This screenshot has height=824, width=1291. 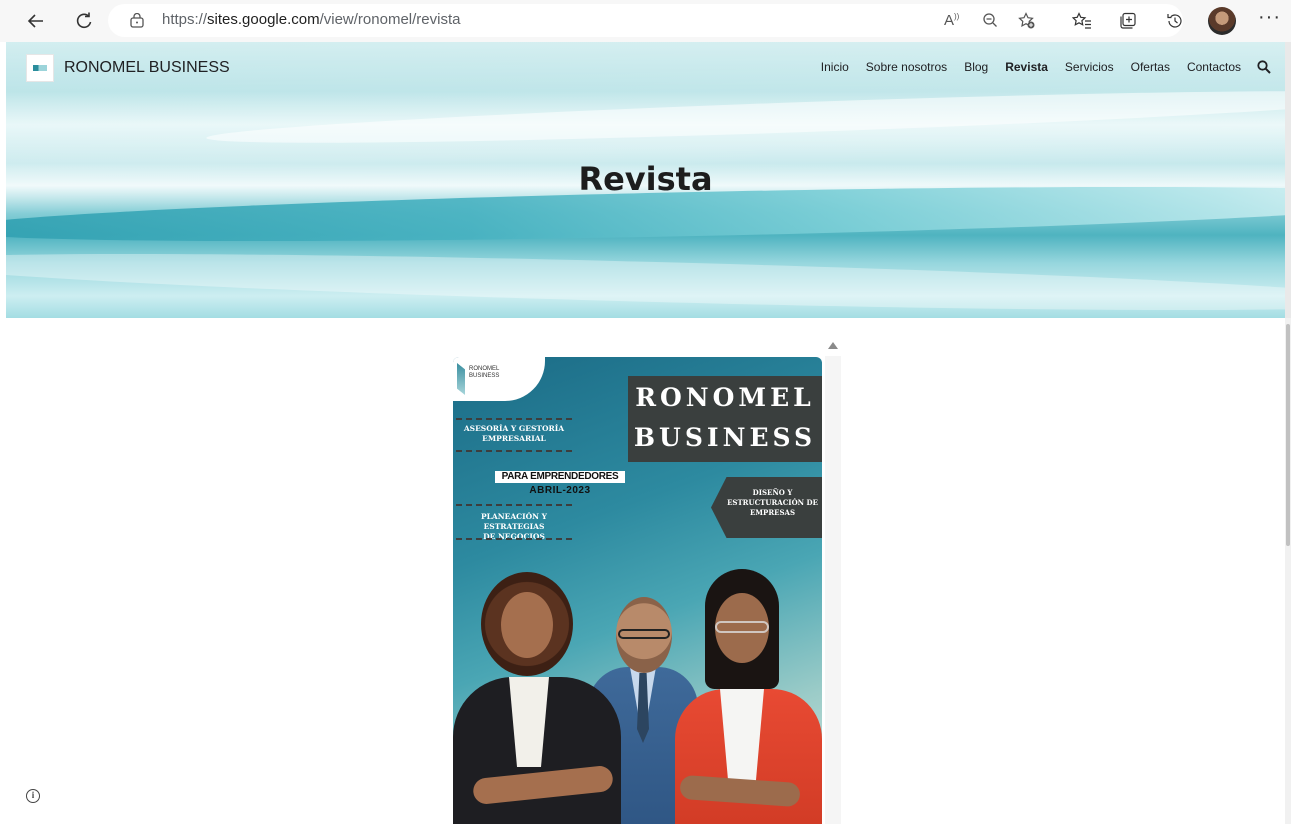 I want to click on cover-photo-woman-right, so click(x=748, y=696).